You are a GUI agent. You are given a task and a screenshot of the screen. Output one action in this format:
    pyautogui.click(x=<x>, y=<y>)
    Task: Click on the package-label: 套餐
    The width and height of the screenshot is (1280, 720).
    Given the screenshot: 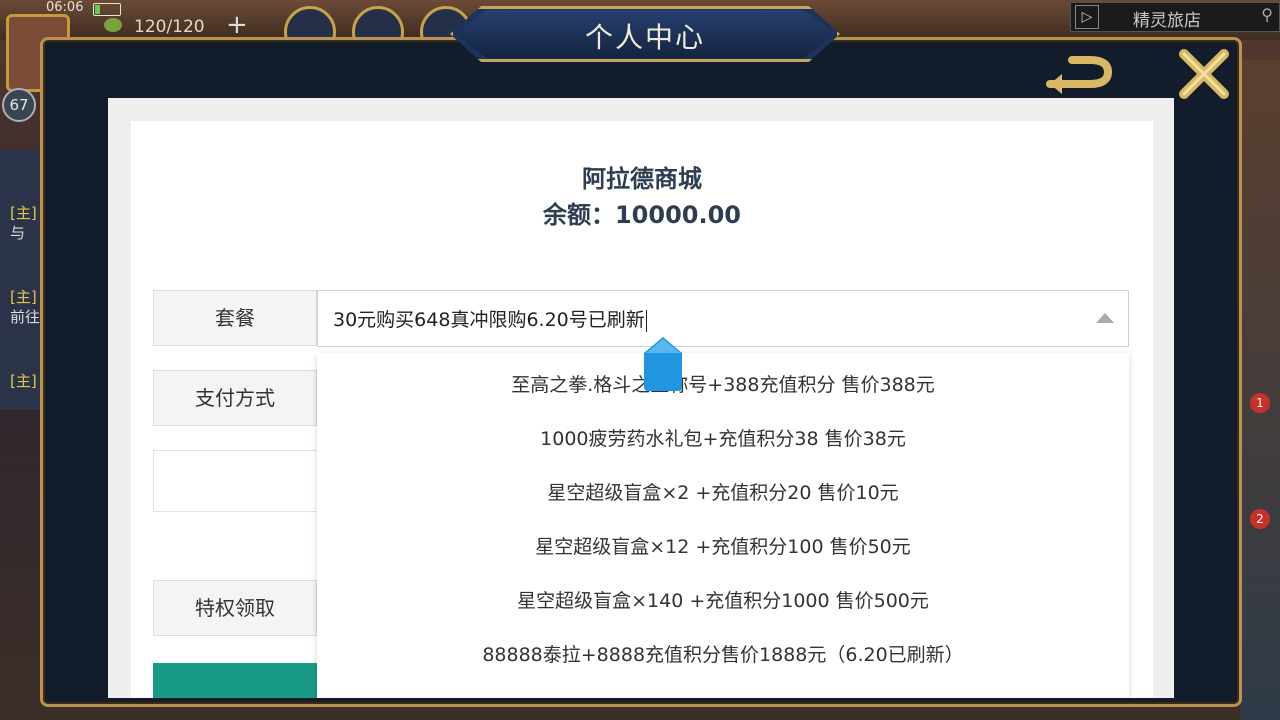 What is the action you would take?
    pyautogui.click(x=235, y=318)
    